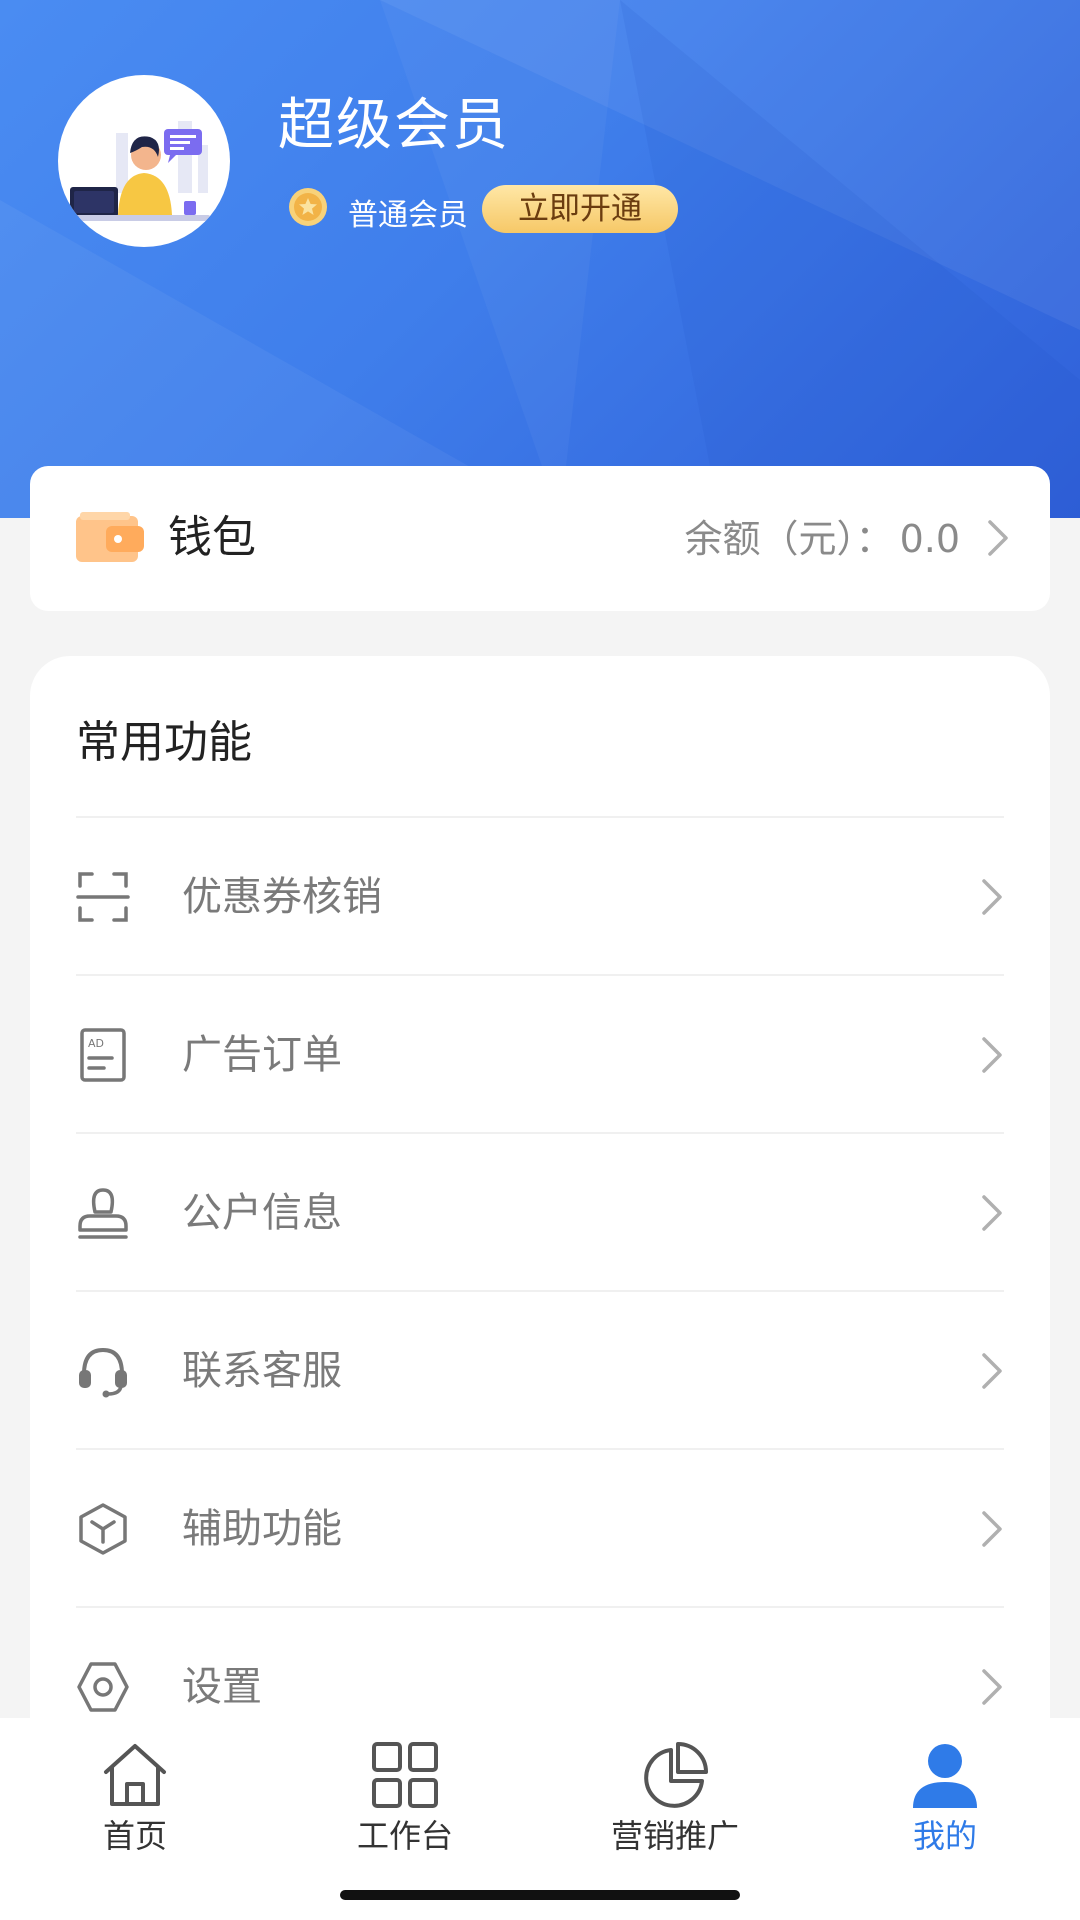  Describe the element at coordinates (110, 537) in the screenshot. I see `wallet-icon` at that location.